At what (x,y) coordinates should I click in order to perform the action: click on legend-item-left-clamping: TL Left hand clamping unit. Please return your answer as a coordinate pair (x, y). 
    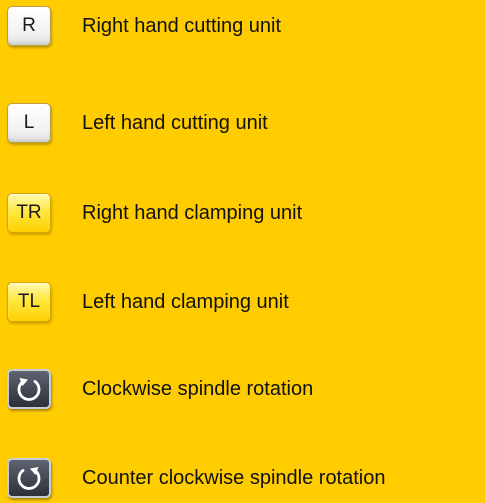
    Looking at the image, I should click on (242, 304).